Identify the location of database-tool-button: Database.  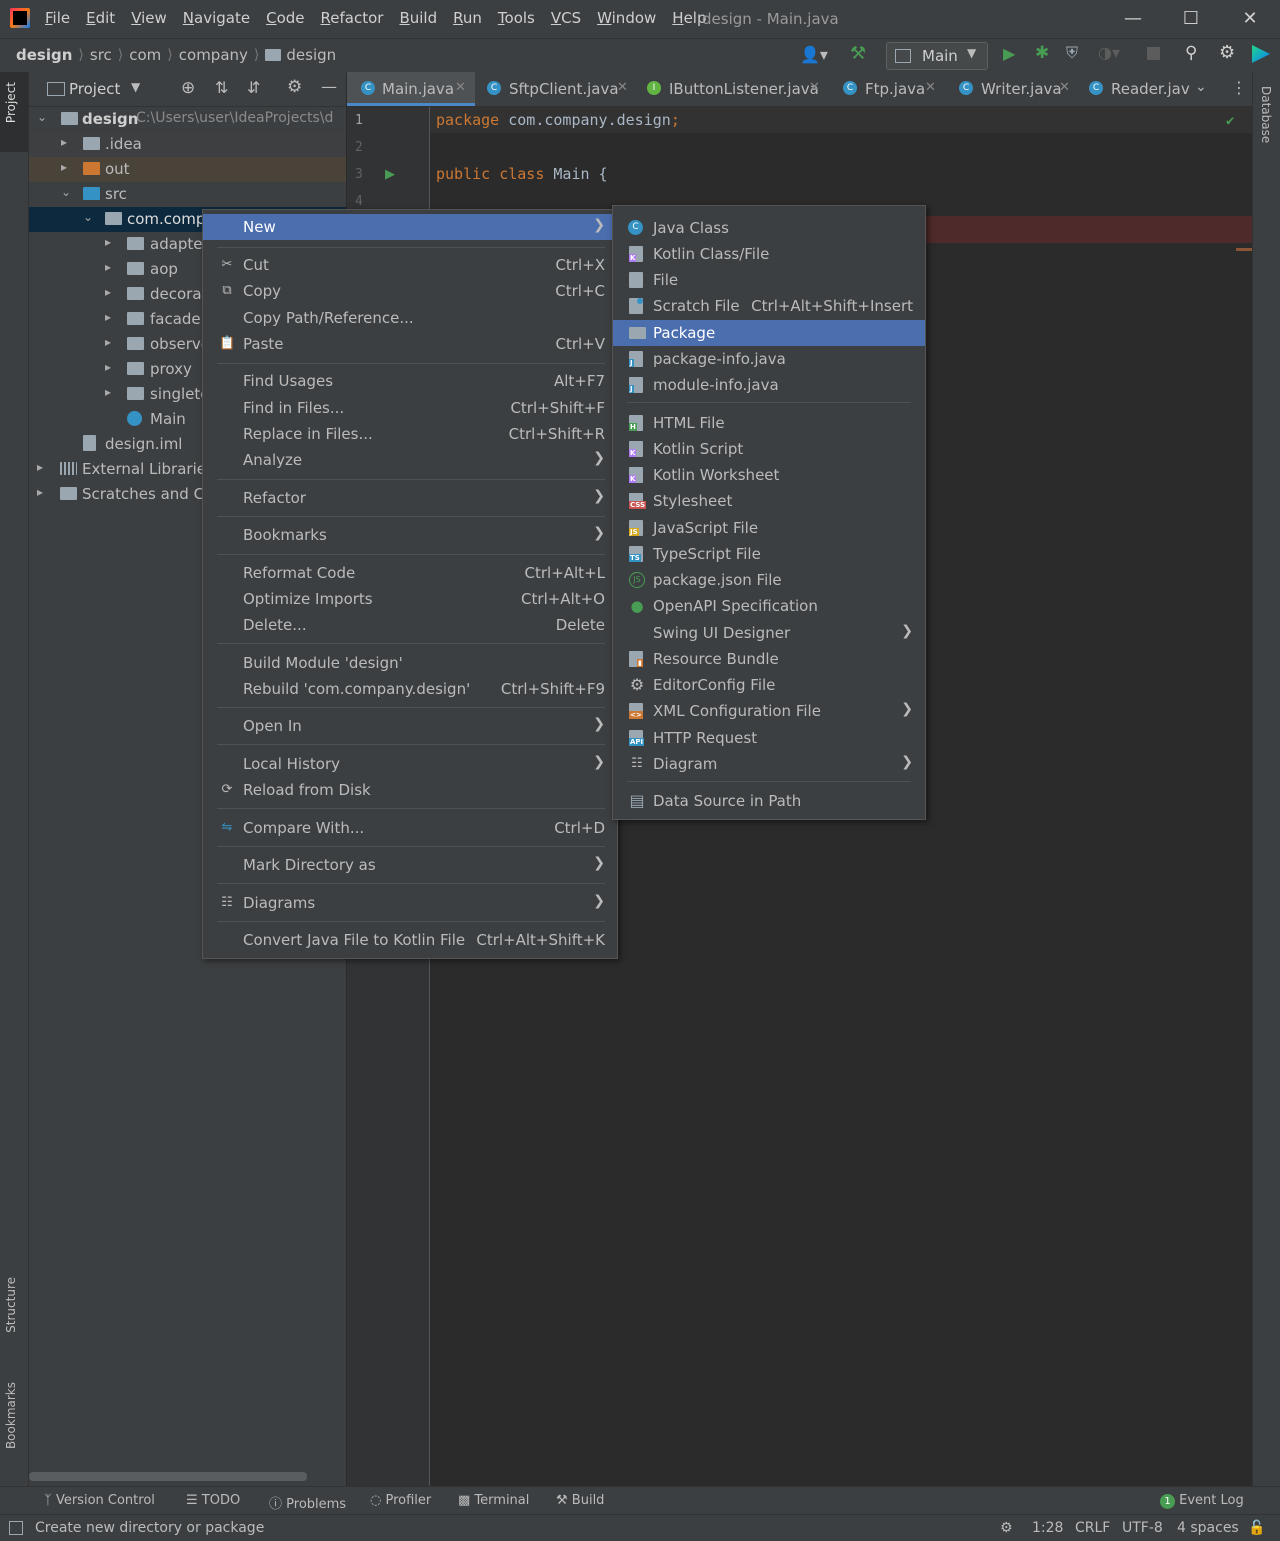
(1266, 114).